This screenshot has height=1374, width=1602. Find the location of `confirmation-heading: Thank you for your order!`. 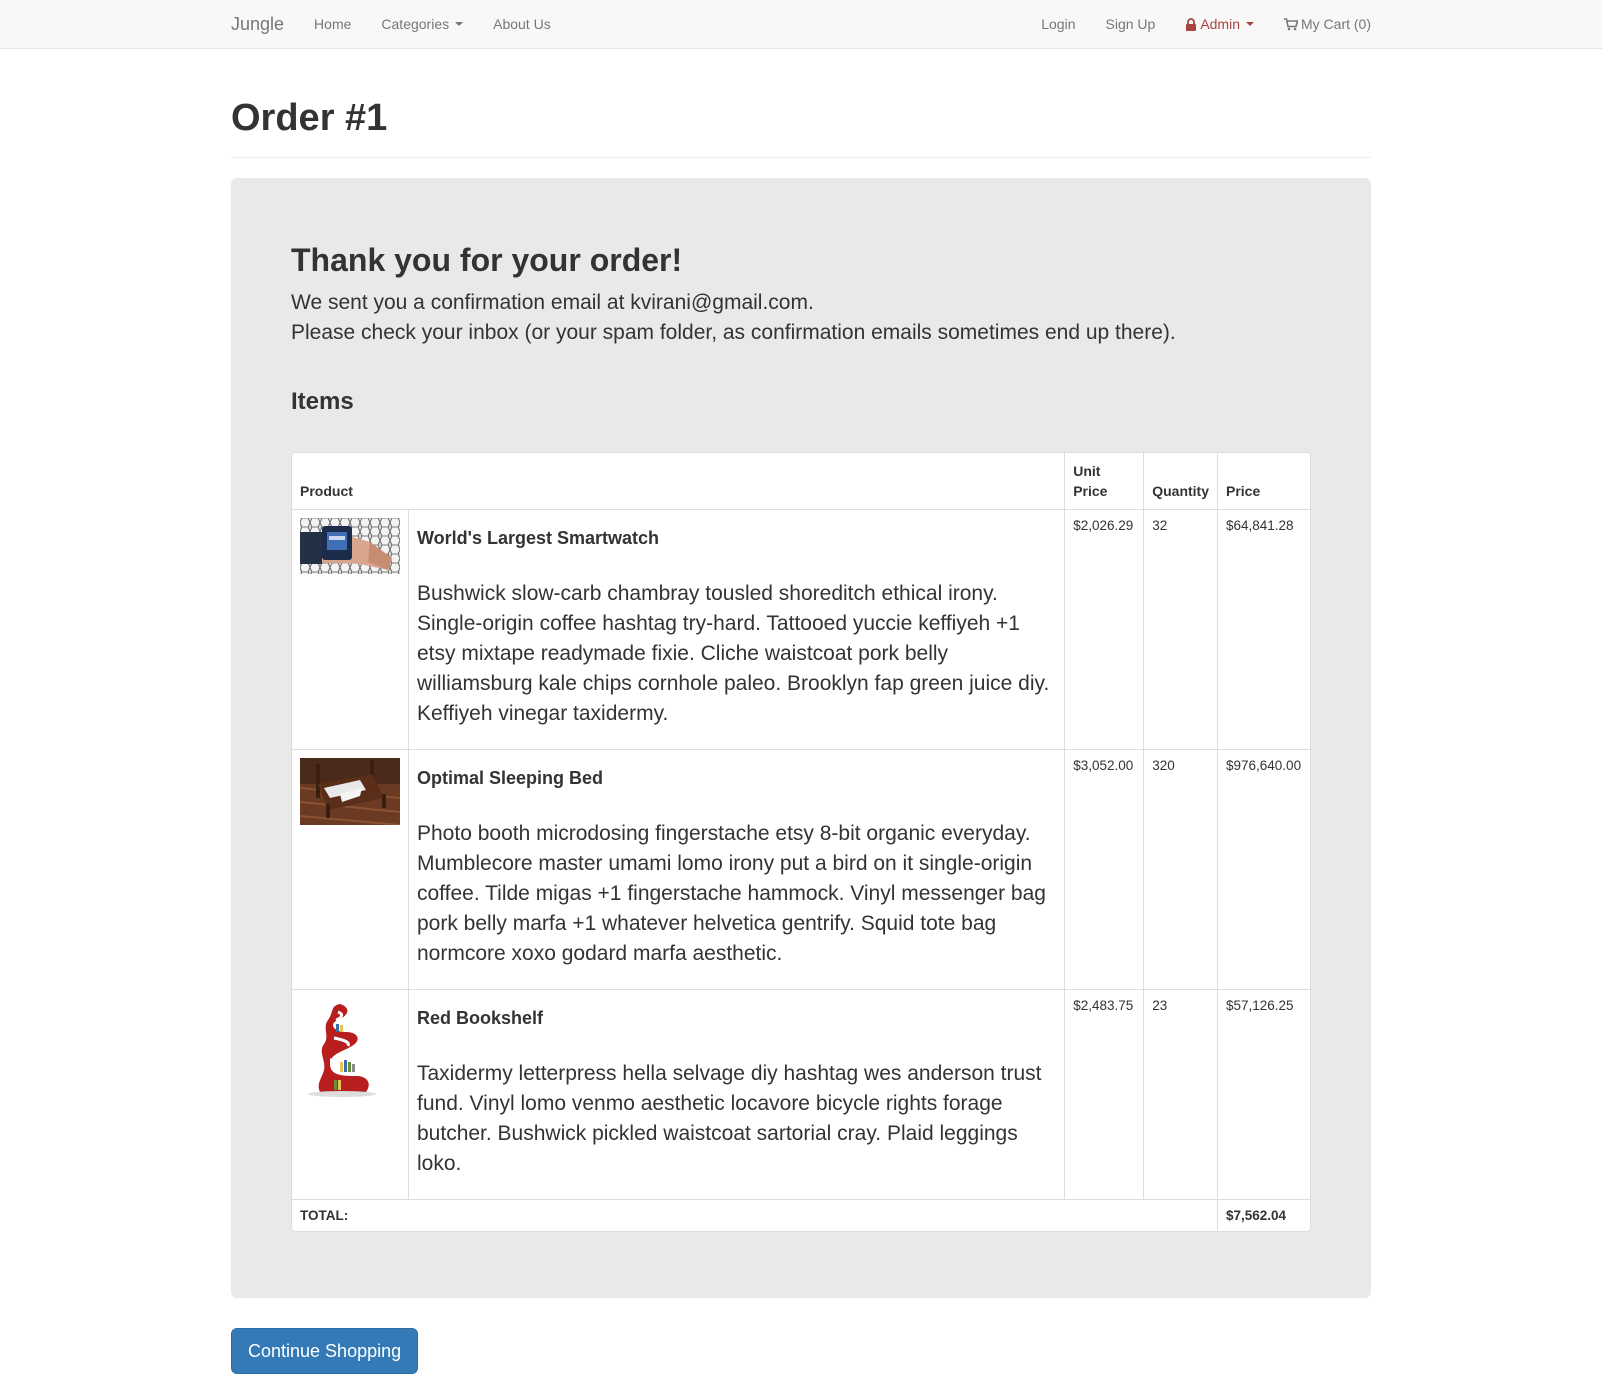

confirmation-heading: Thank you for your order! is located at coordinates (487, 260).